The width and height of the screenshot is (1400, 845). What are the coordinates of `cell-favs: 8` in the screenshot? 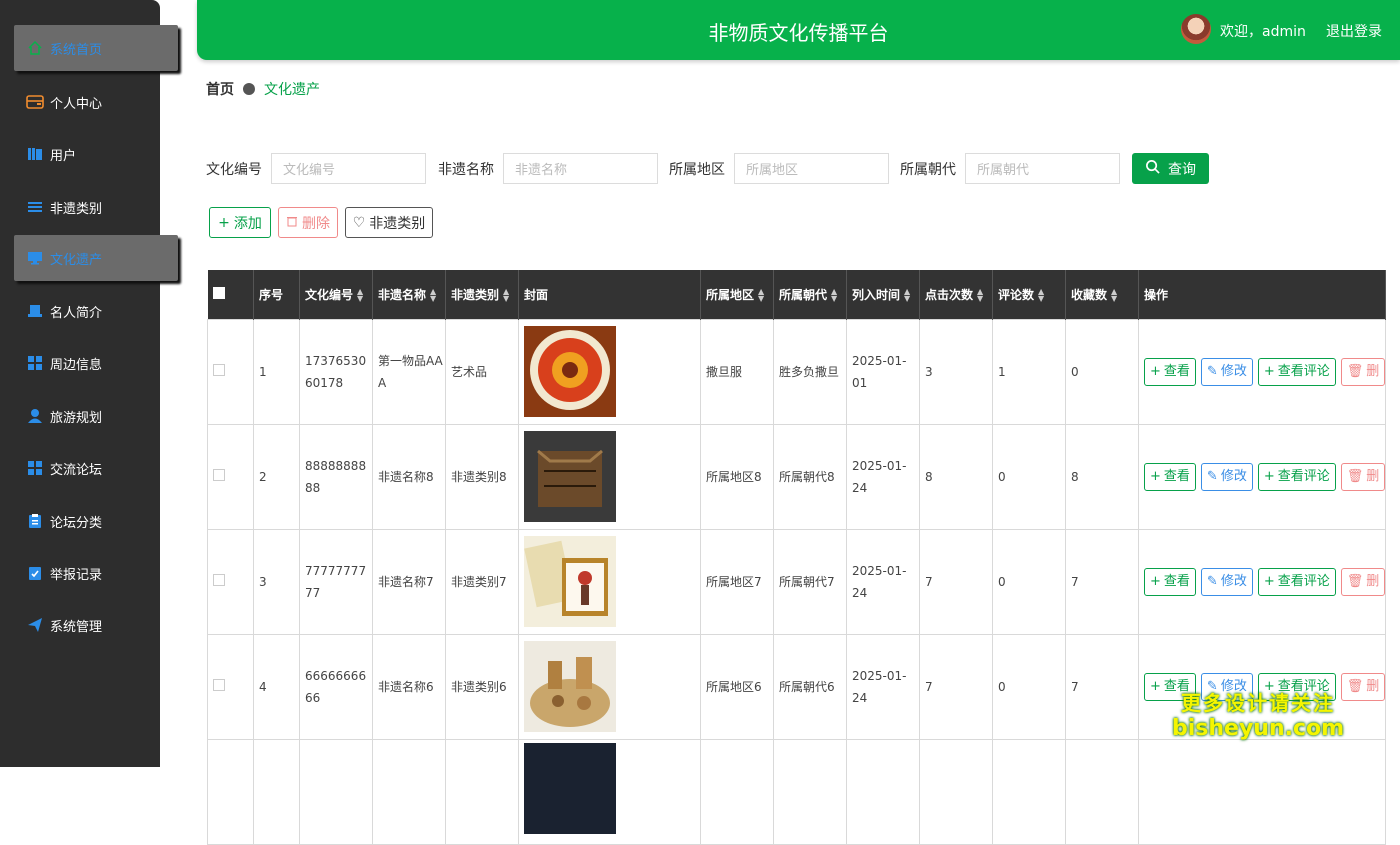 It's located at (1102, 476).